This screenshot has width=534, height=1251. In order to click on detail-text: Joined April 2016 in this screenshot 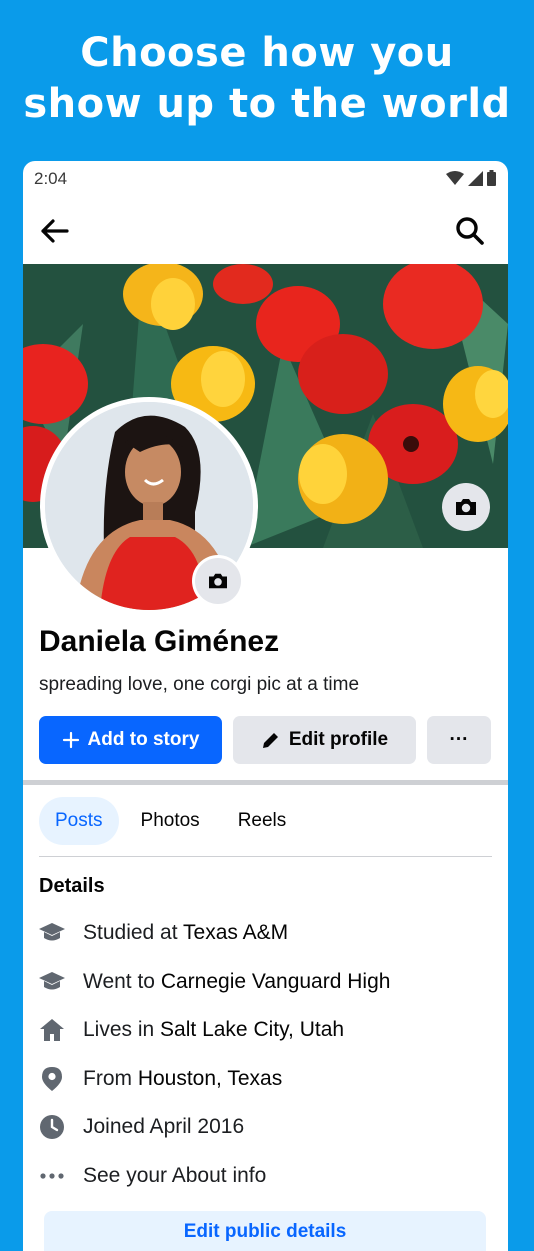, I will do `click(164, 1127)`.